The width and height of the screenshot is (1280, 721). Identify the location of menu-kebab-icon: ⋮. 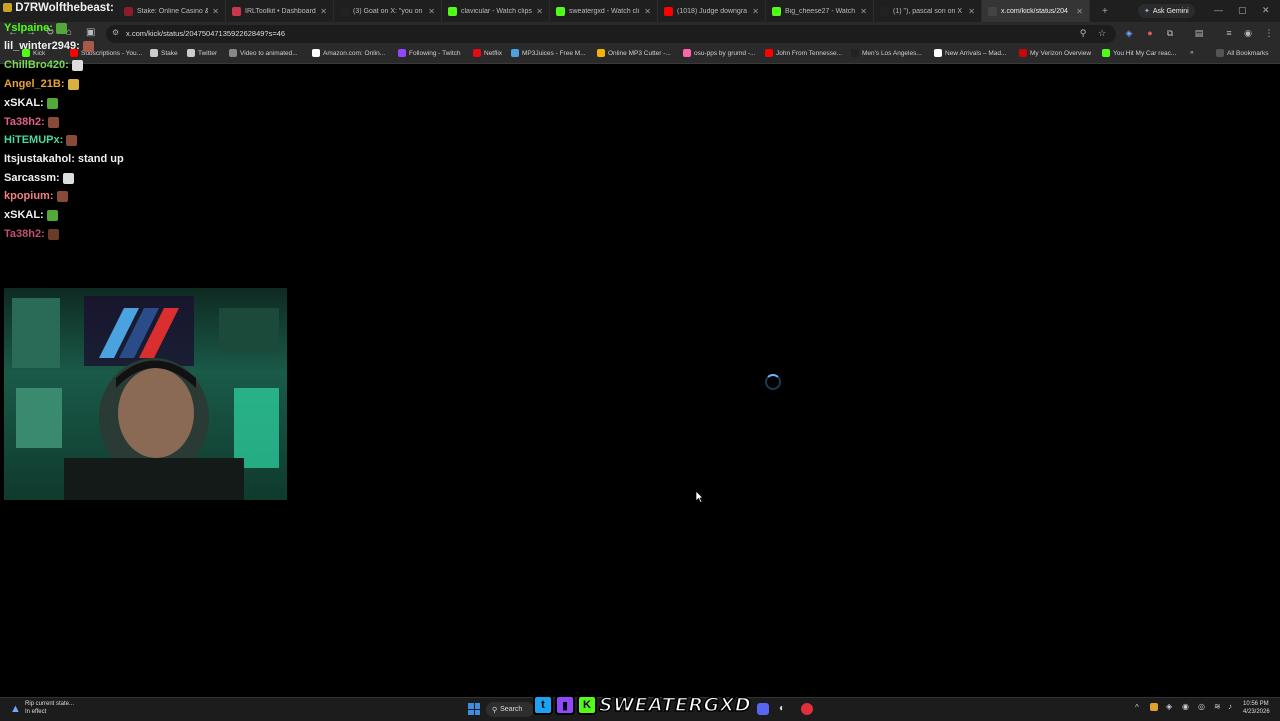
(1269, 33).